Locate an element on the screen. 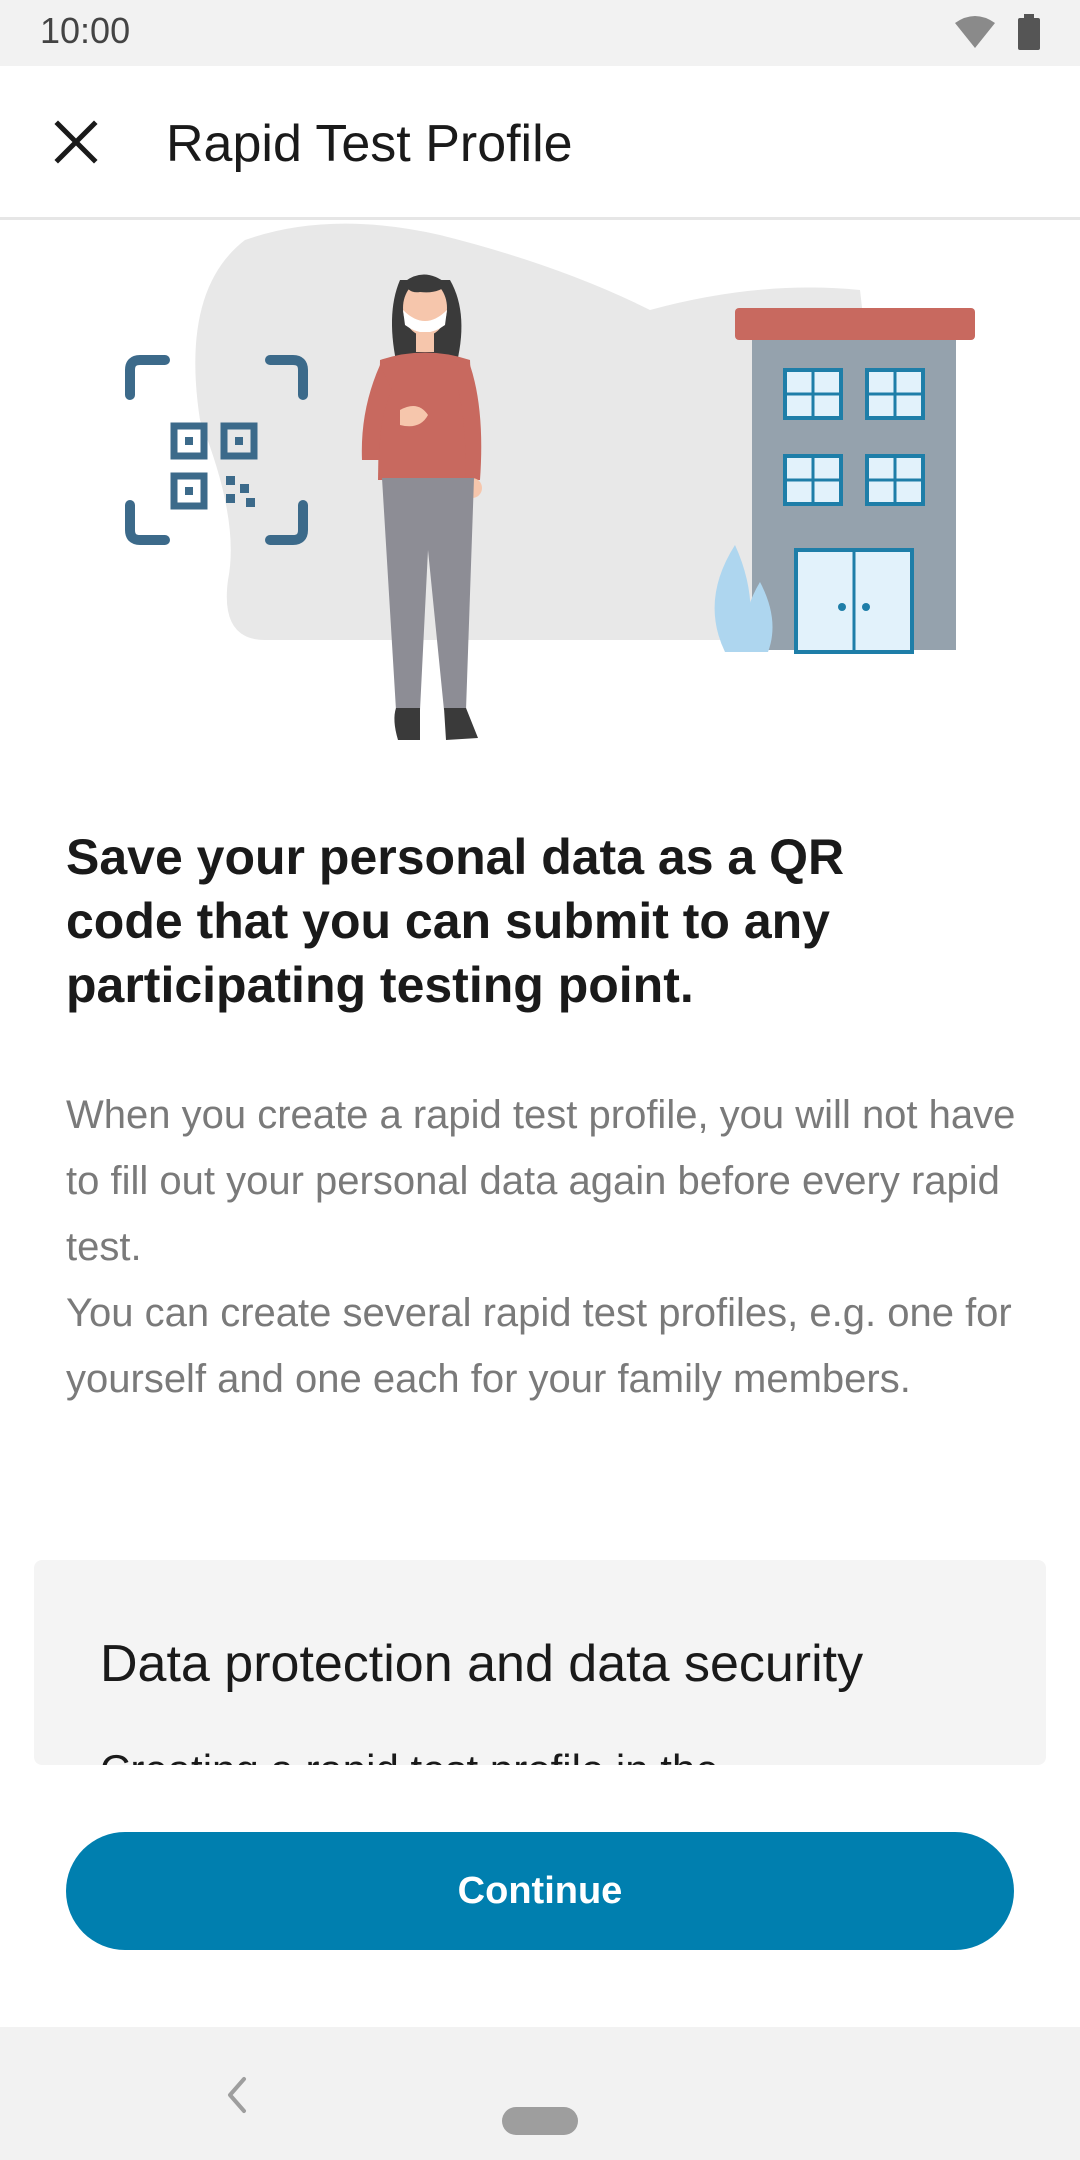  data-protection-title: Data protection and data security is located at coordinates (482, 1664).